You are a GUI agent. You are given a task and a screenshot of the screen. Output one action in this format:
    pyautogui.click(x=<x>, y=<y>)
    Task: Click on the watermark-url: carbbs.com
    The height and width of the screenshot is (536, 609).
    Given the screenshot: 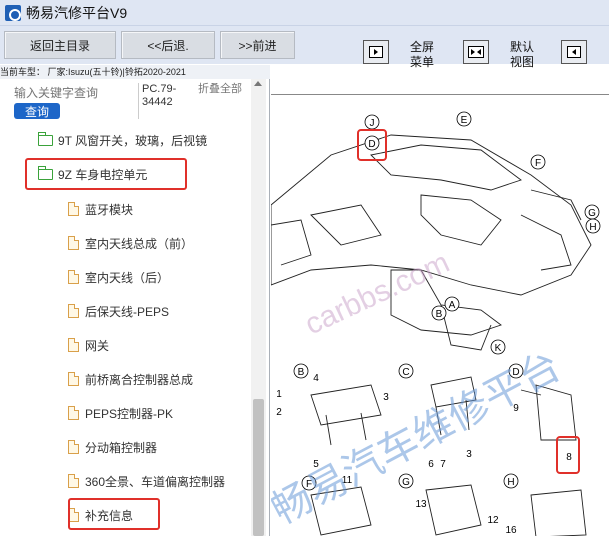 What is the action you would take?
    pyautogui.click(x=377, y=293)
    